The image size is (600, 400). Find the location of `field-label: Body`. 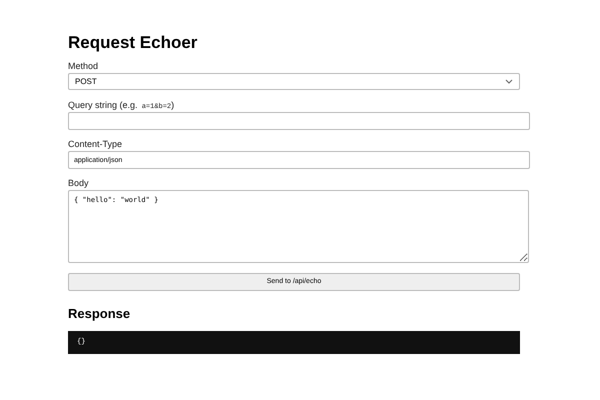

field-label: Body is located at coordinates (78, 183).